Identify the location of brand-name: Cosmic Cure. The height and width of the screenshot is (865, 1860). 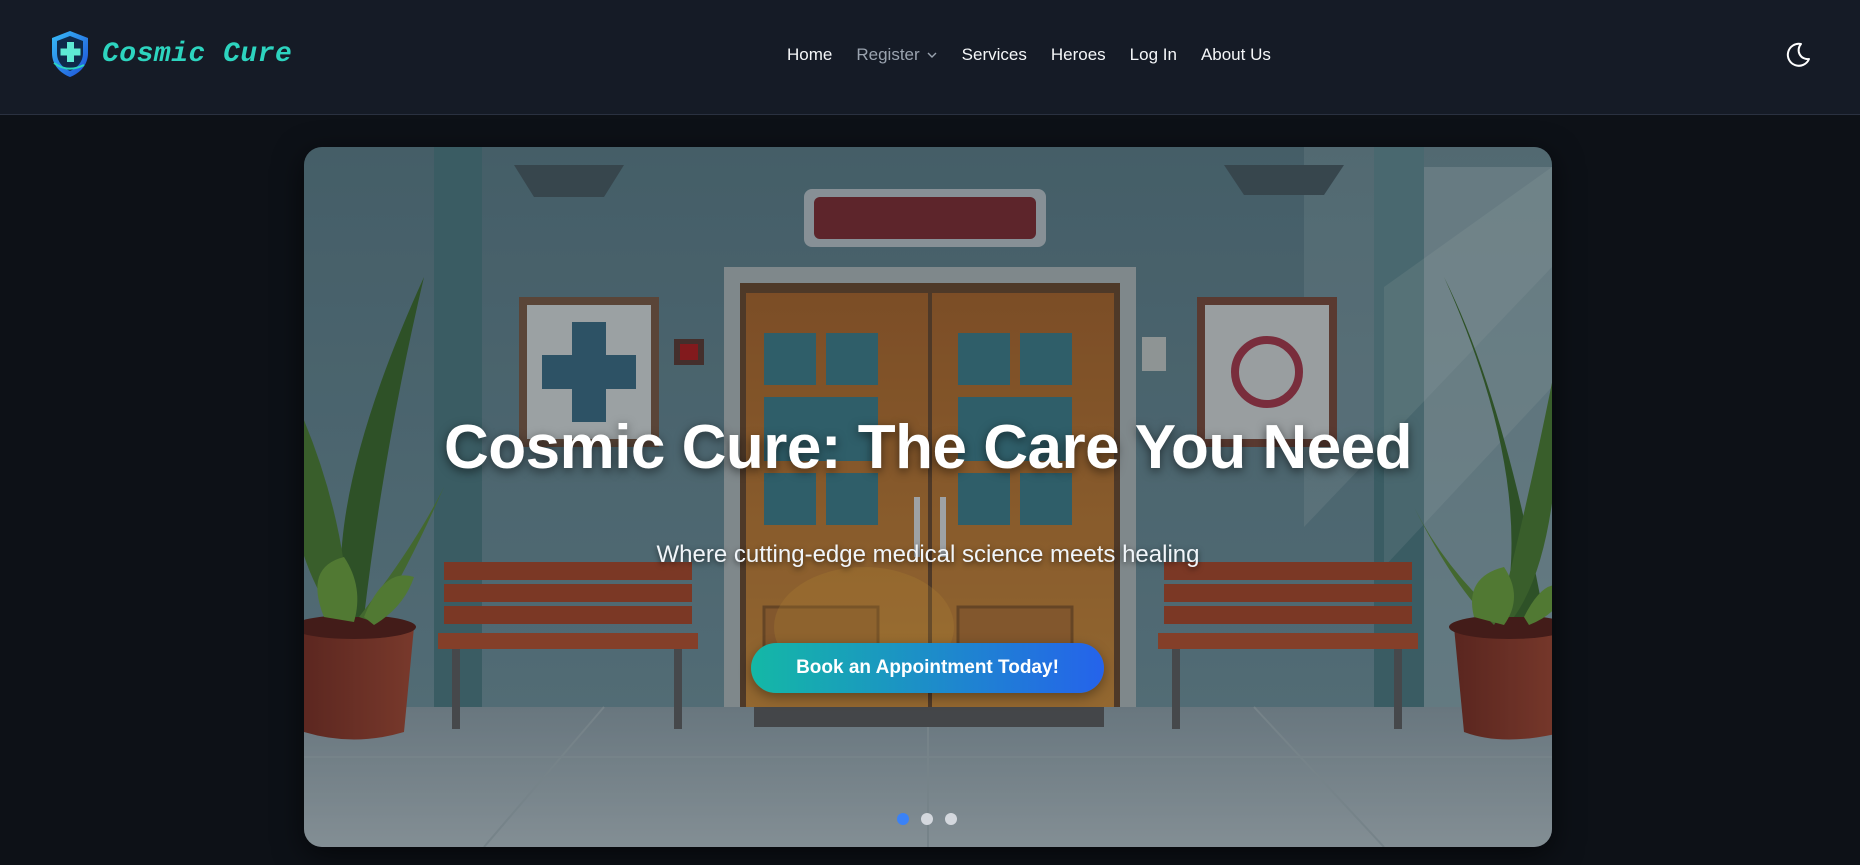
(197, 54).